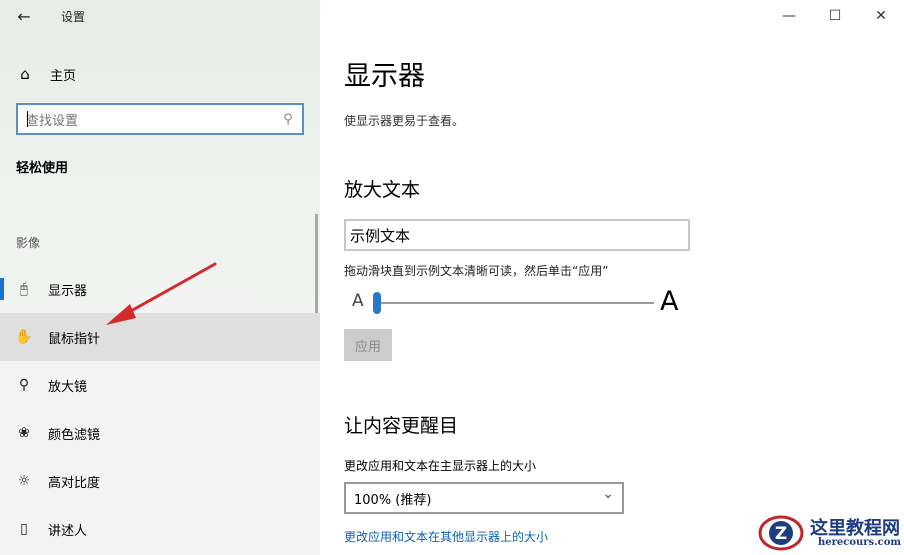 Image resolution: width=904 pixels, height=555 pixels. What do you see at coordinates (404, 121) in the screenshot?
I see `page-description: 使显示器更易于查看。` at bounding box center [404, 121].